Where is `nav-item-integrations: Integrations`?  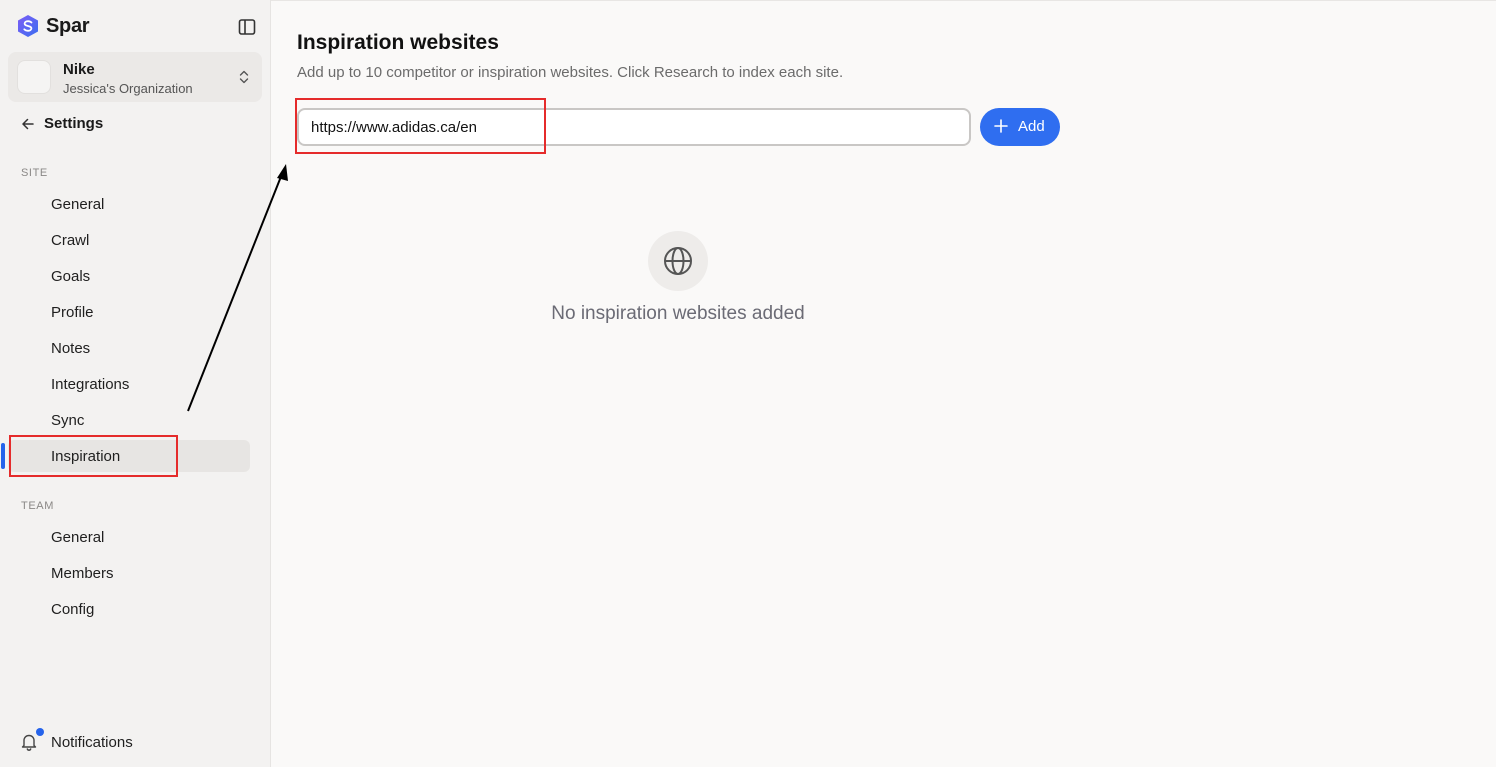
nav-item-integrations: Integrations is located at coordinates (129, 384).